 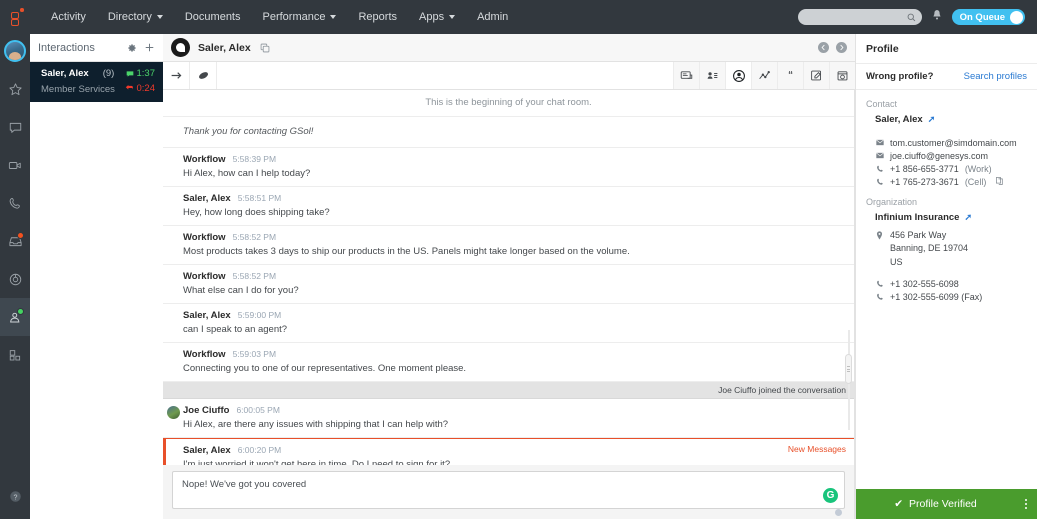 I want to click on callback-button, so click(x=842, y=75).